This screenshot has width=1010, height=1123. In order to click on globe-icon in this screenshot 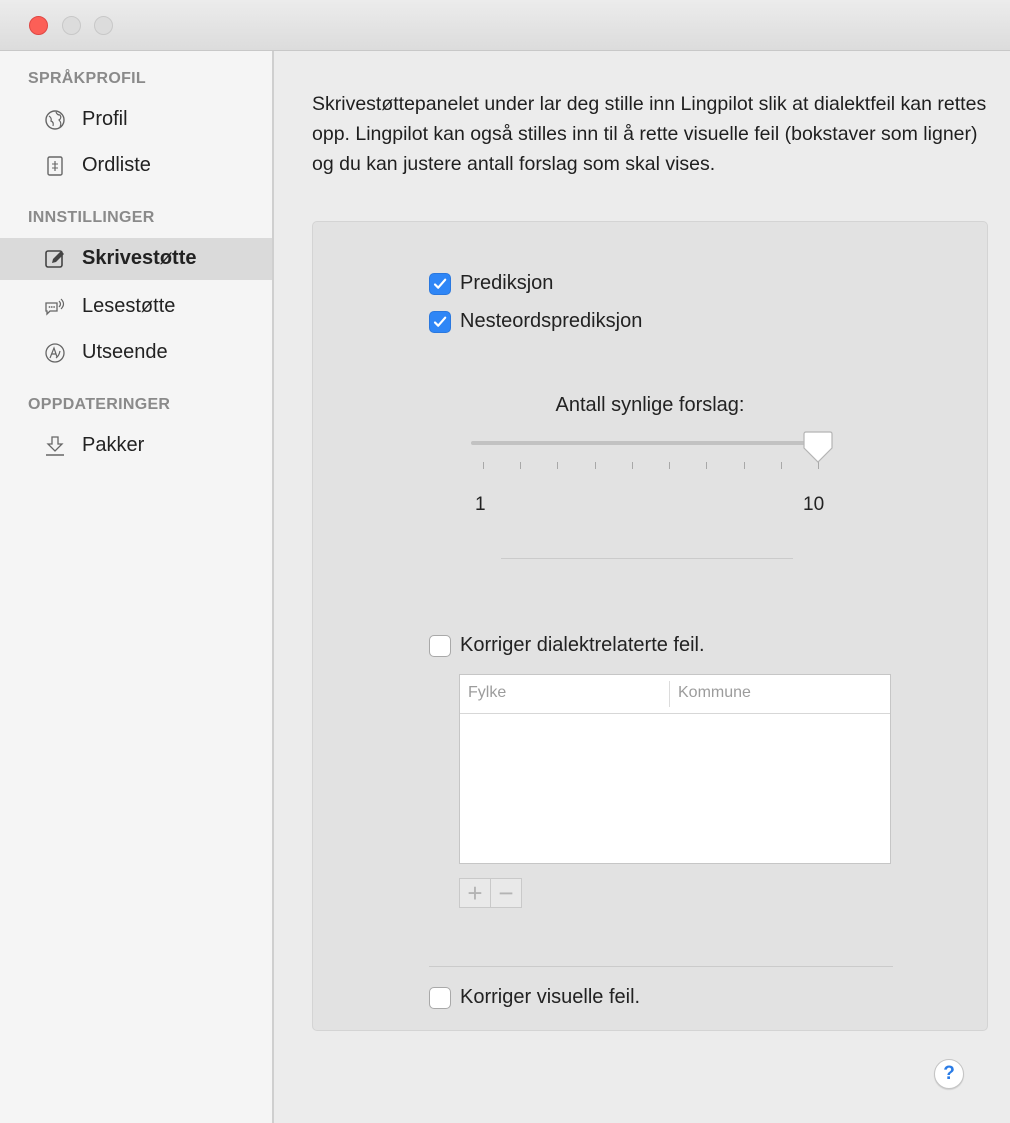, I will do `click(55, 120)`.